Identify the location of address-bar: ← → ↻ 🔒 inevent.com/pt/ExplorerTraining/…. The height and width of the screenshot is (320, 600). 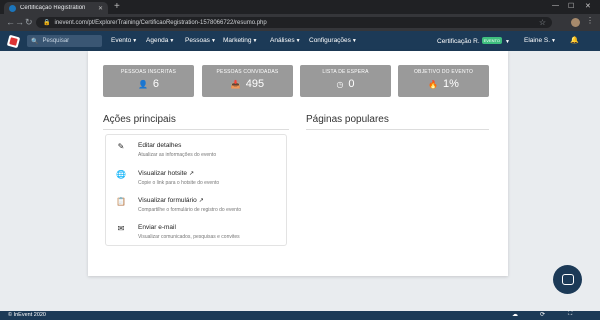
(300, 22).